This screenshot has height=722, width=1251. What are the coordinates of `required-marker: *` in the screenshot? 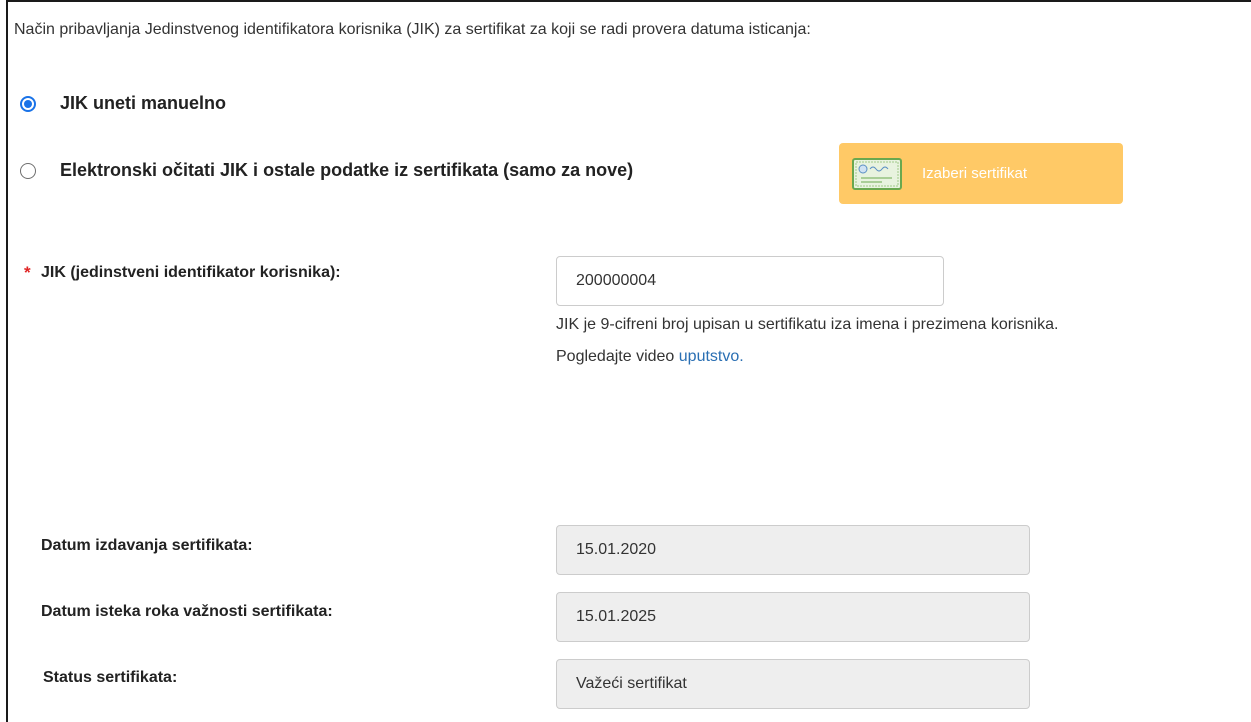 It's located at (27, 272).